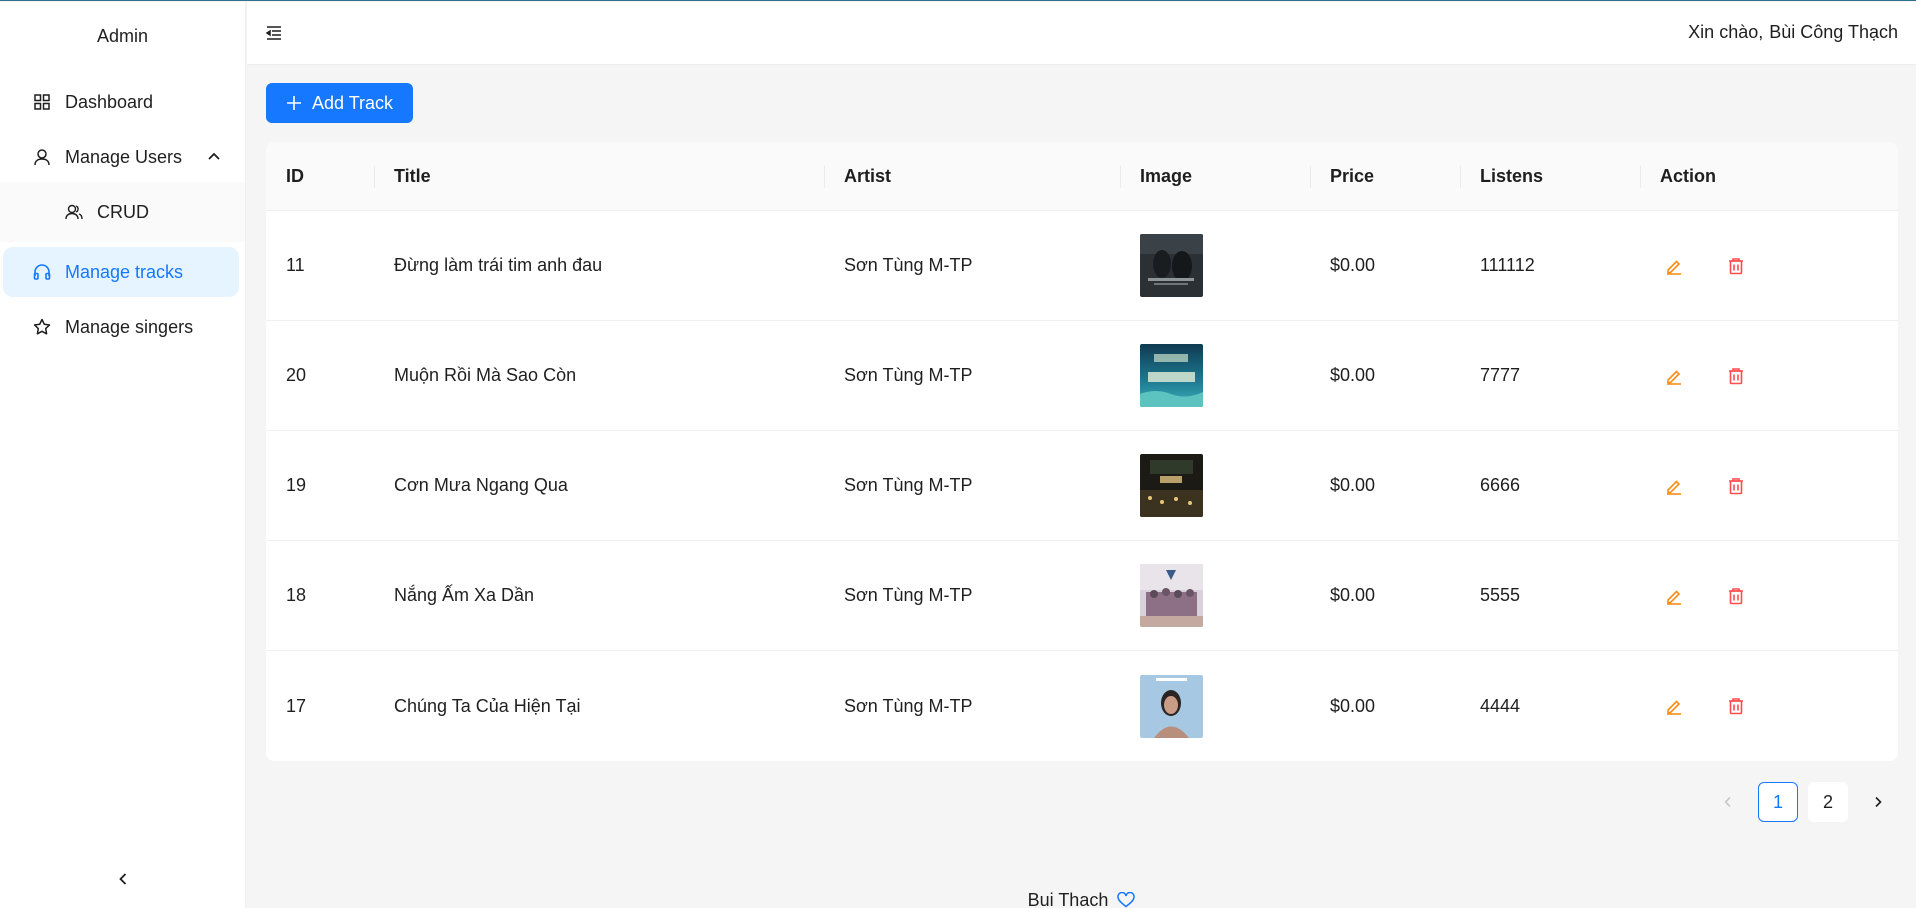 The image size is (1916, 908). I want to click on cell-listens: 7777, so click(1500, 375).